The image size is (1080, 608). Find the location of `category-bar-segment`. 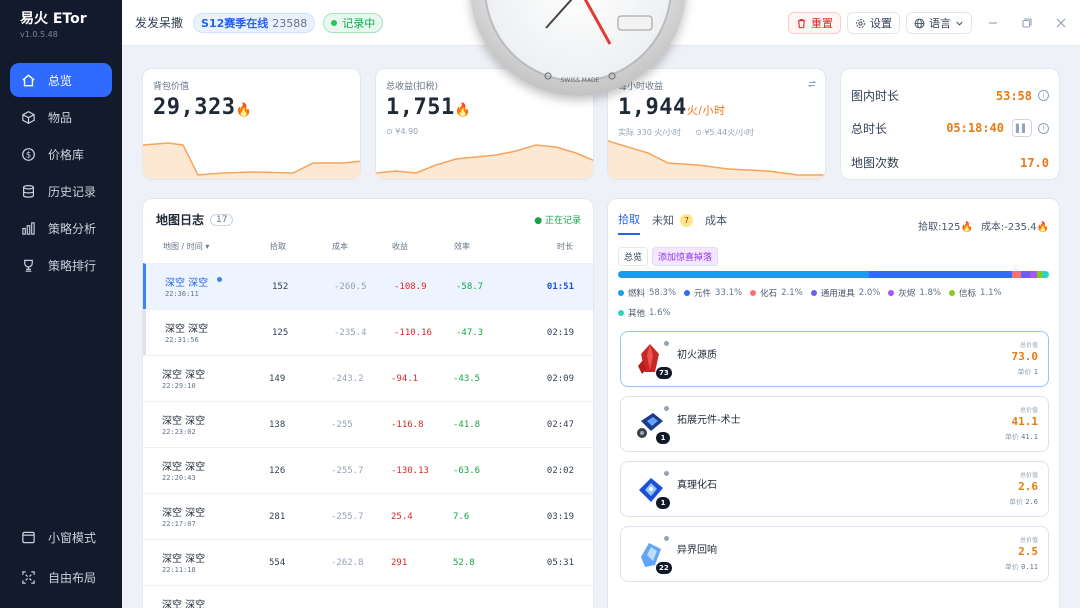

category-bar-segment is located at coordinates (940, 274).